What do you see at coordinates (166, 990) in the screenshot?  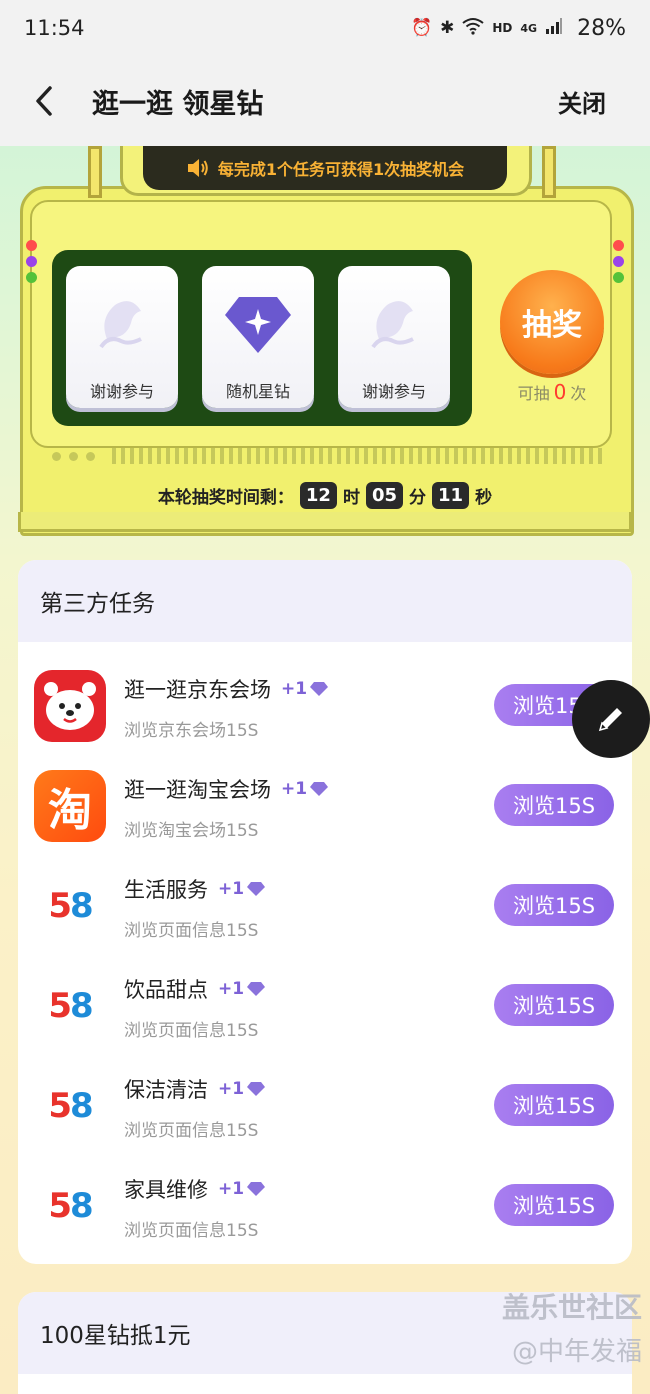 I see `task-name: 饮品甜点` at bounding box center [166, 990].